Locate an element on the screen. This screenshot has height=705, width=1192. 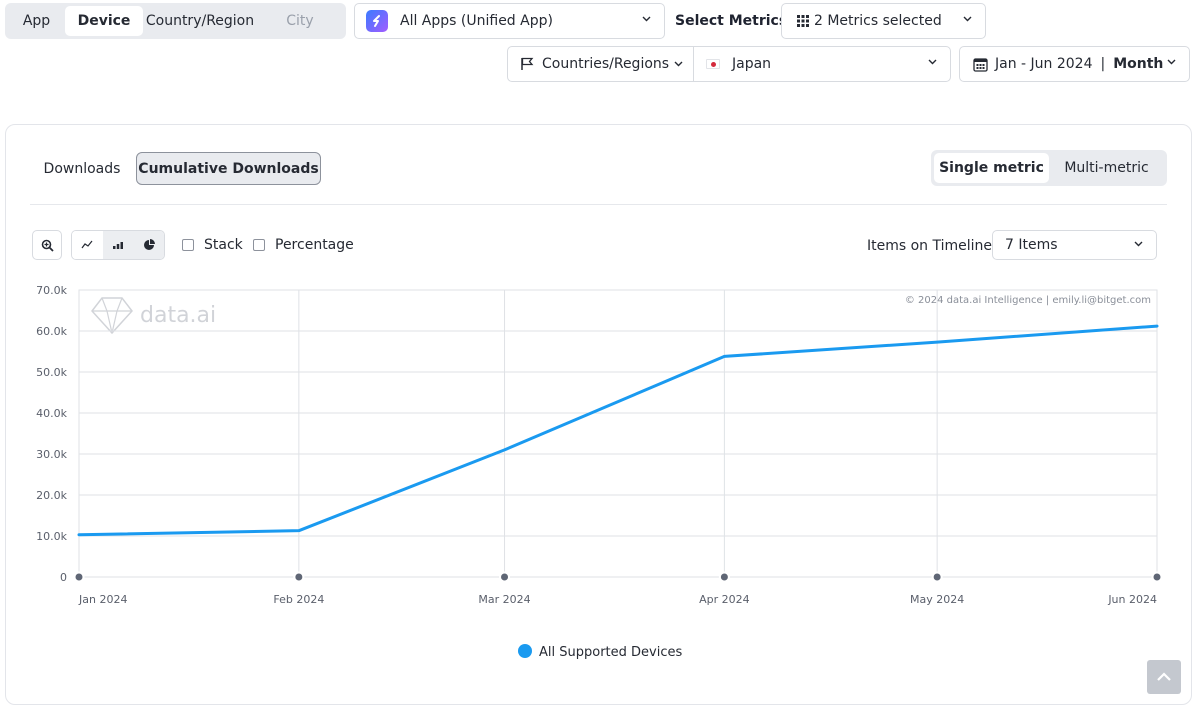
y-tick-label: 40.0k is located at coordinates (51, 413).